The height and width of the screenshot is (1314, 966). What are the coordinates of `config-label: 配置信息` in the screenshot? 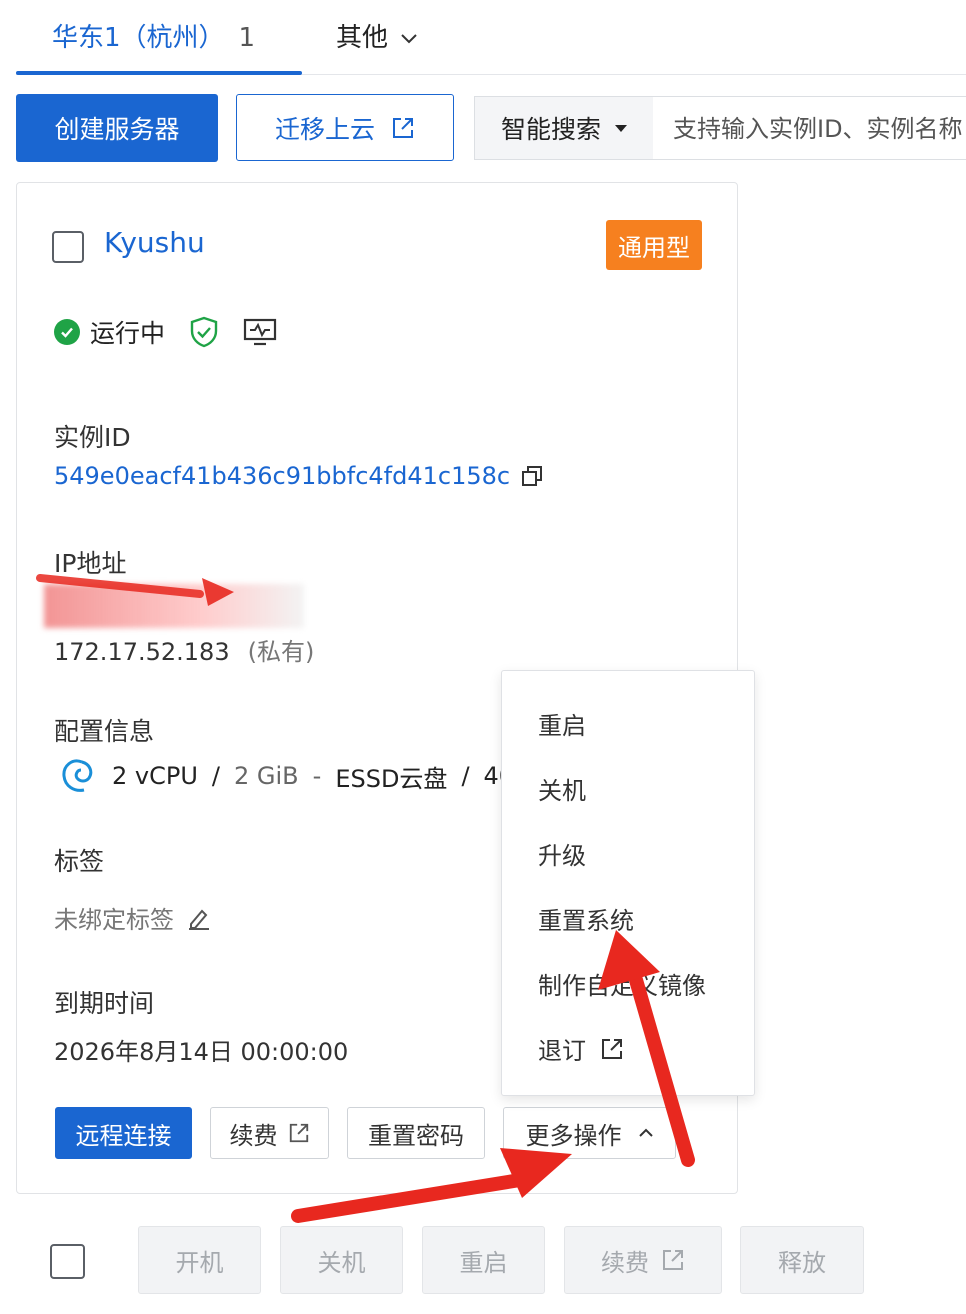 It's located at (104, 731).